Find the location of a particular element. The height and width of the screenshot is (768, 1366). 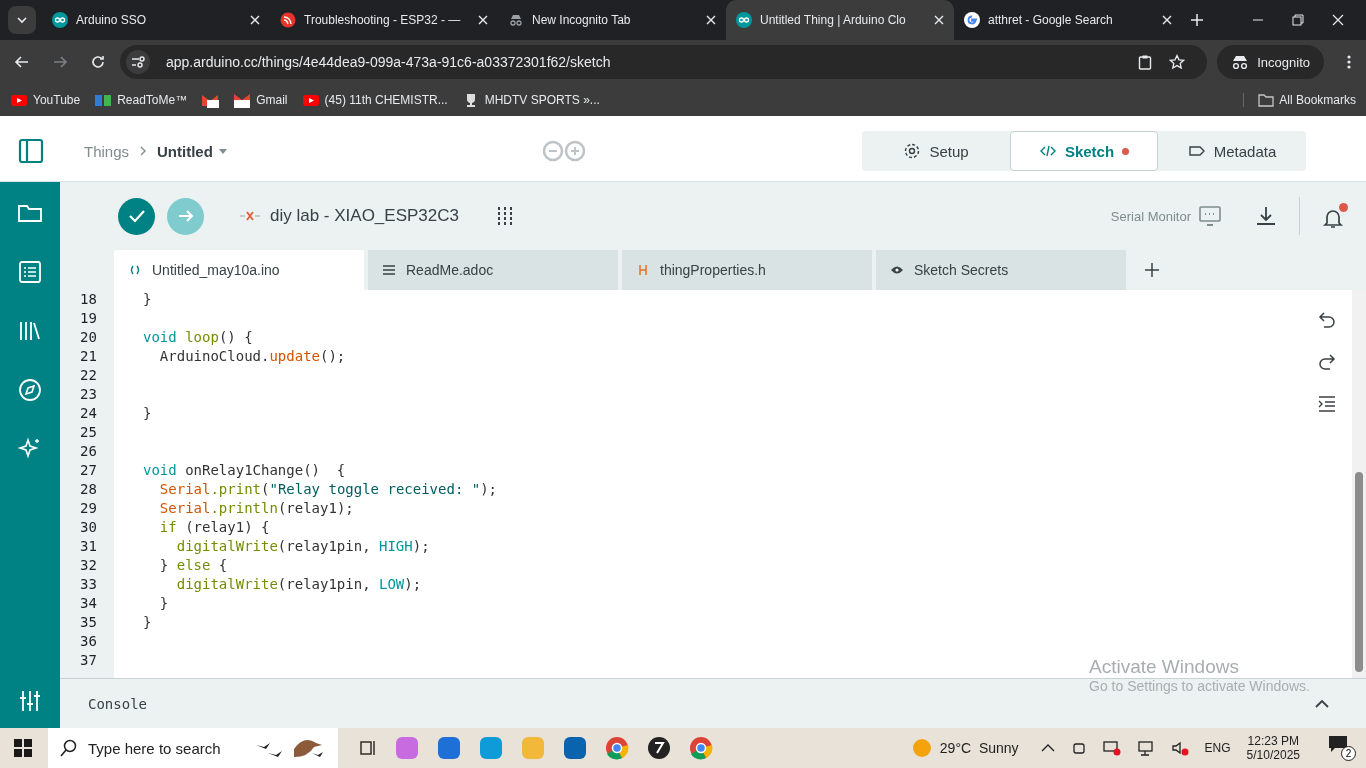

download-icon is located at coordinates (1266, 216).